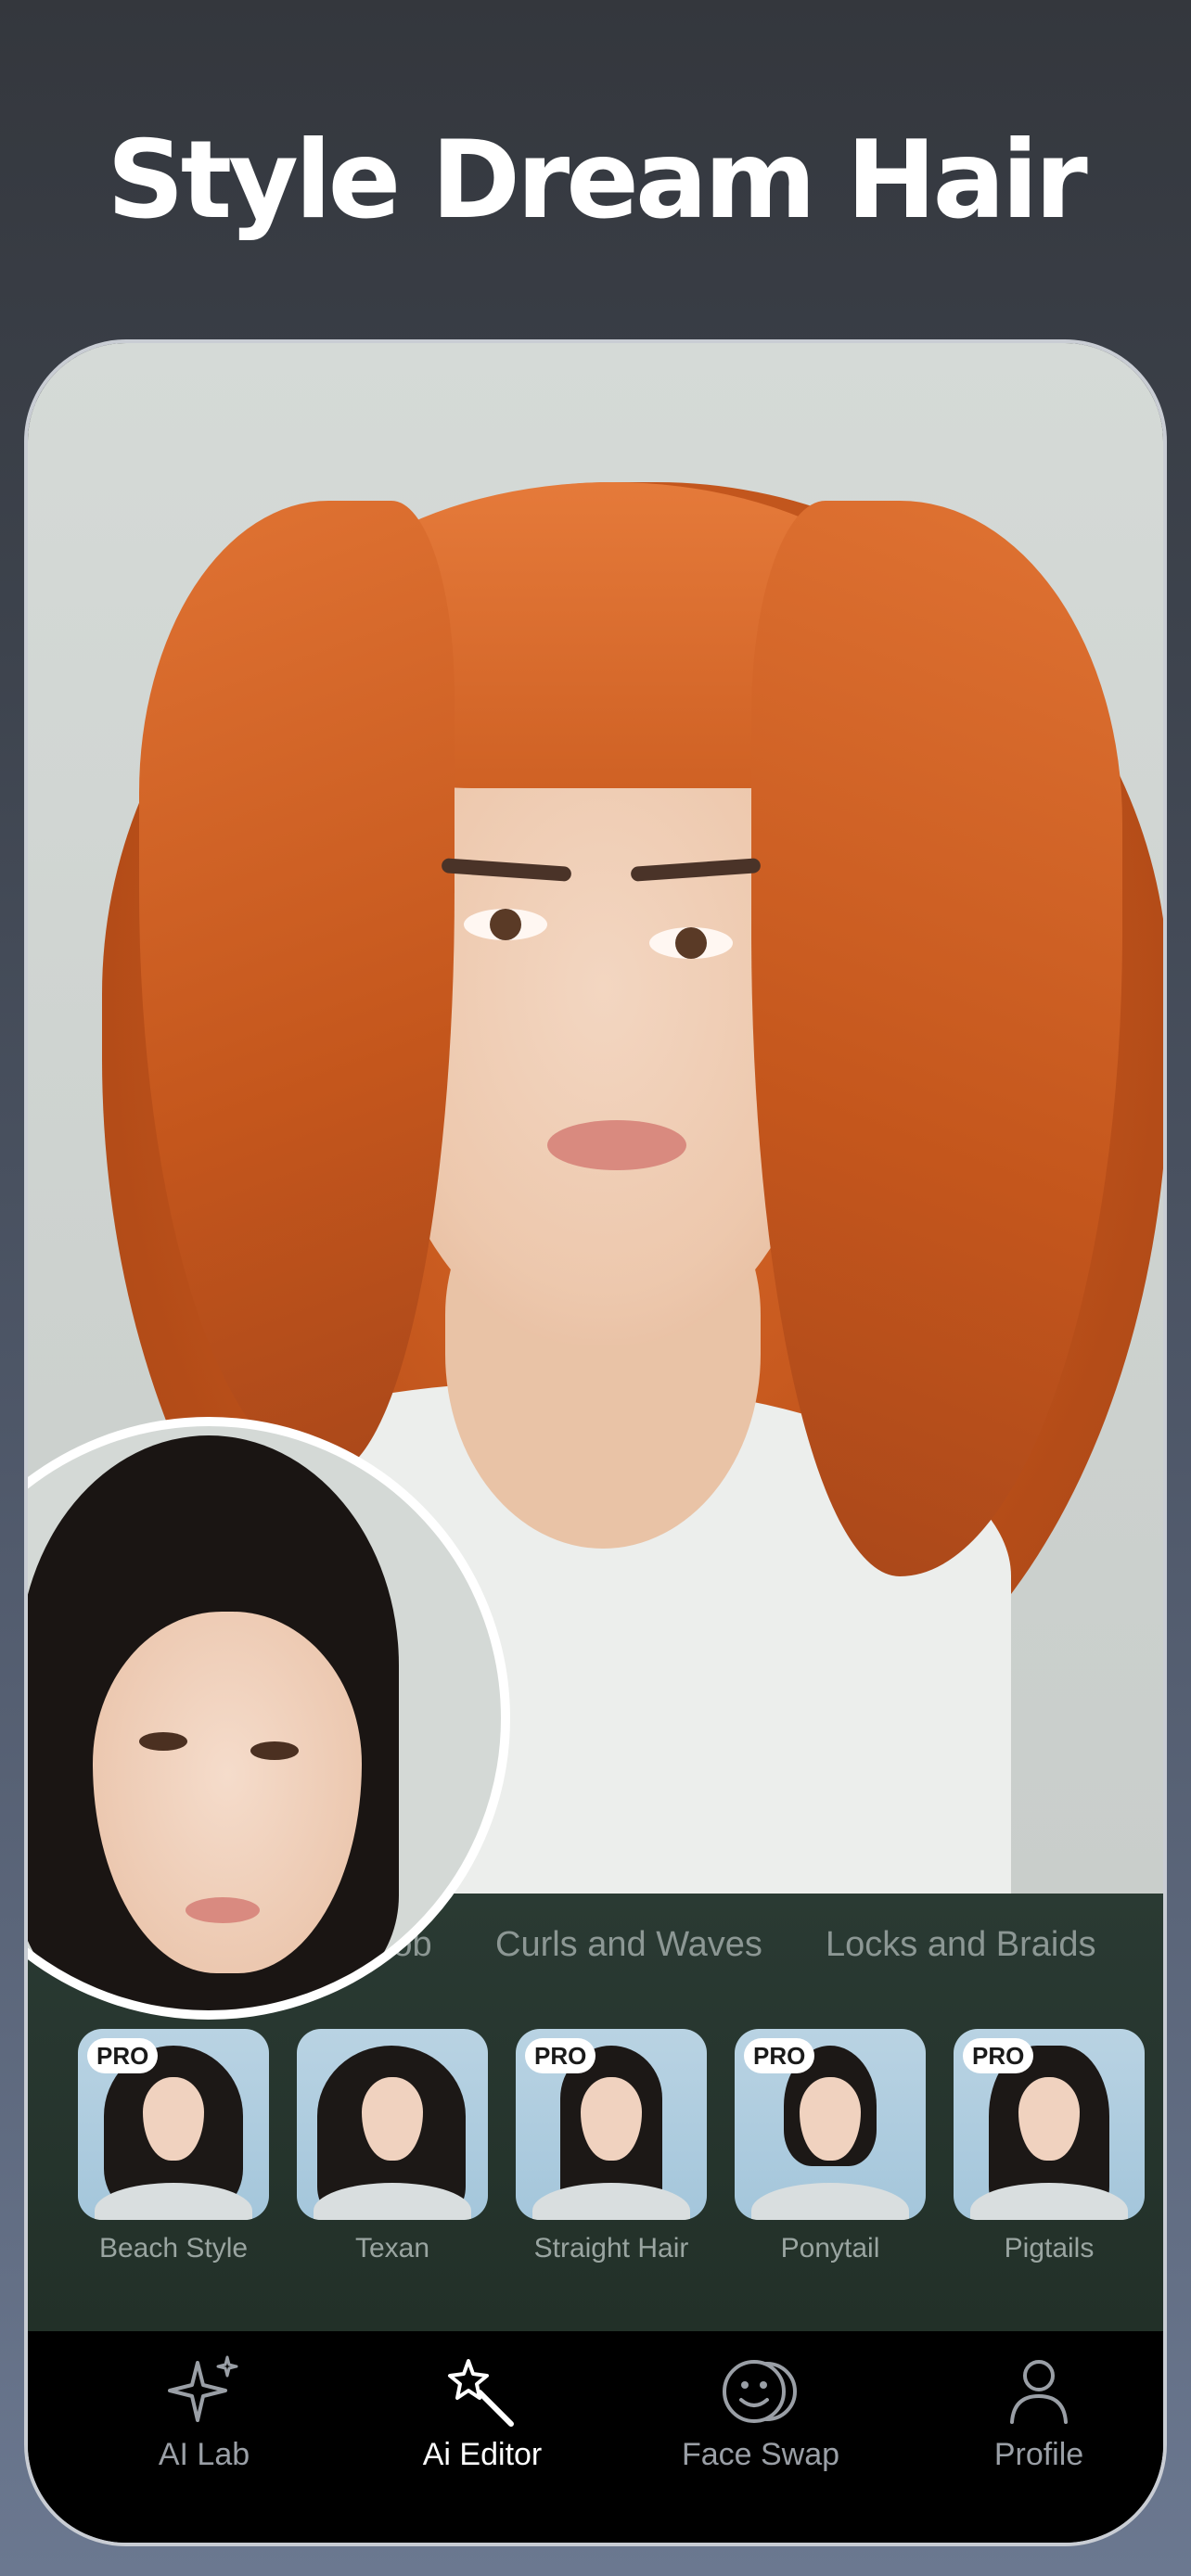  I want to click on style-label: Texan, so click(392, 2248).